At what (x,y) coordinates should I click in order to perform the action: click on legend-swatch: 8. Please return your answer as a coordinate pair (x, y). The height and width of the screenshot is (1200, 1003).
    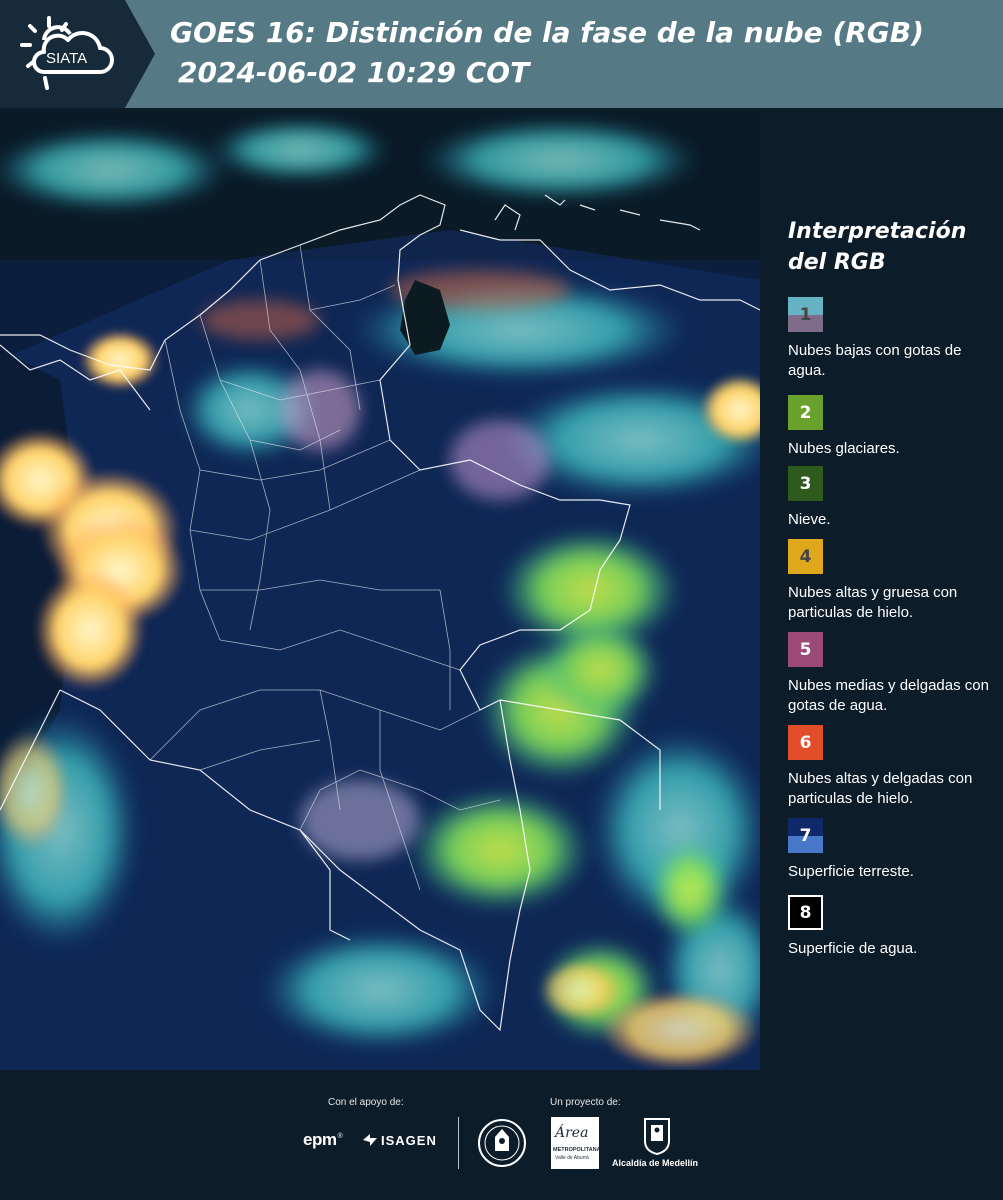
    Looking at the image, I should click on (805, 912).